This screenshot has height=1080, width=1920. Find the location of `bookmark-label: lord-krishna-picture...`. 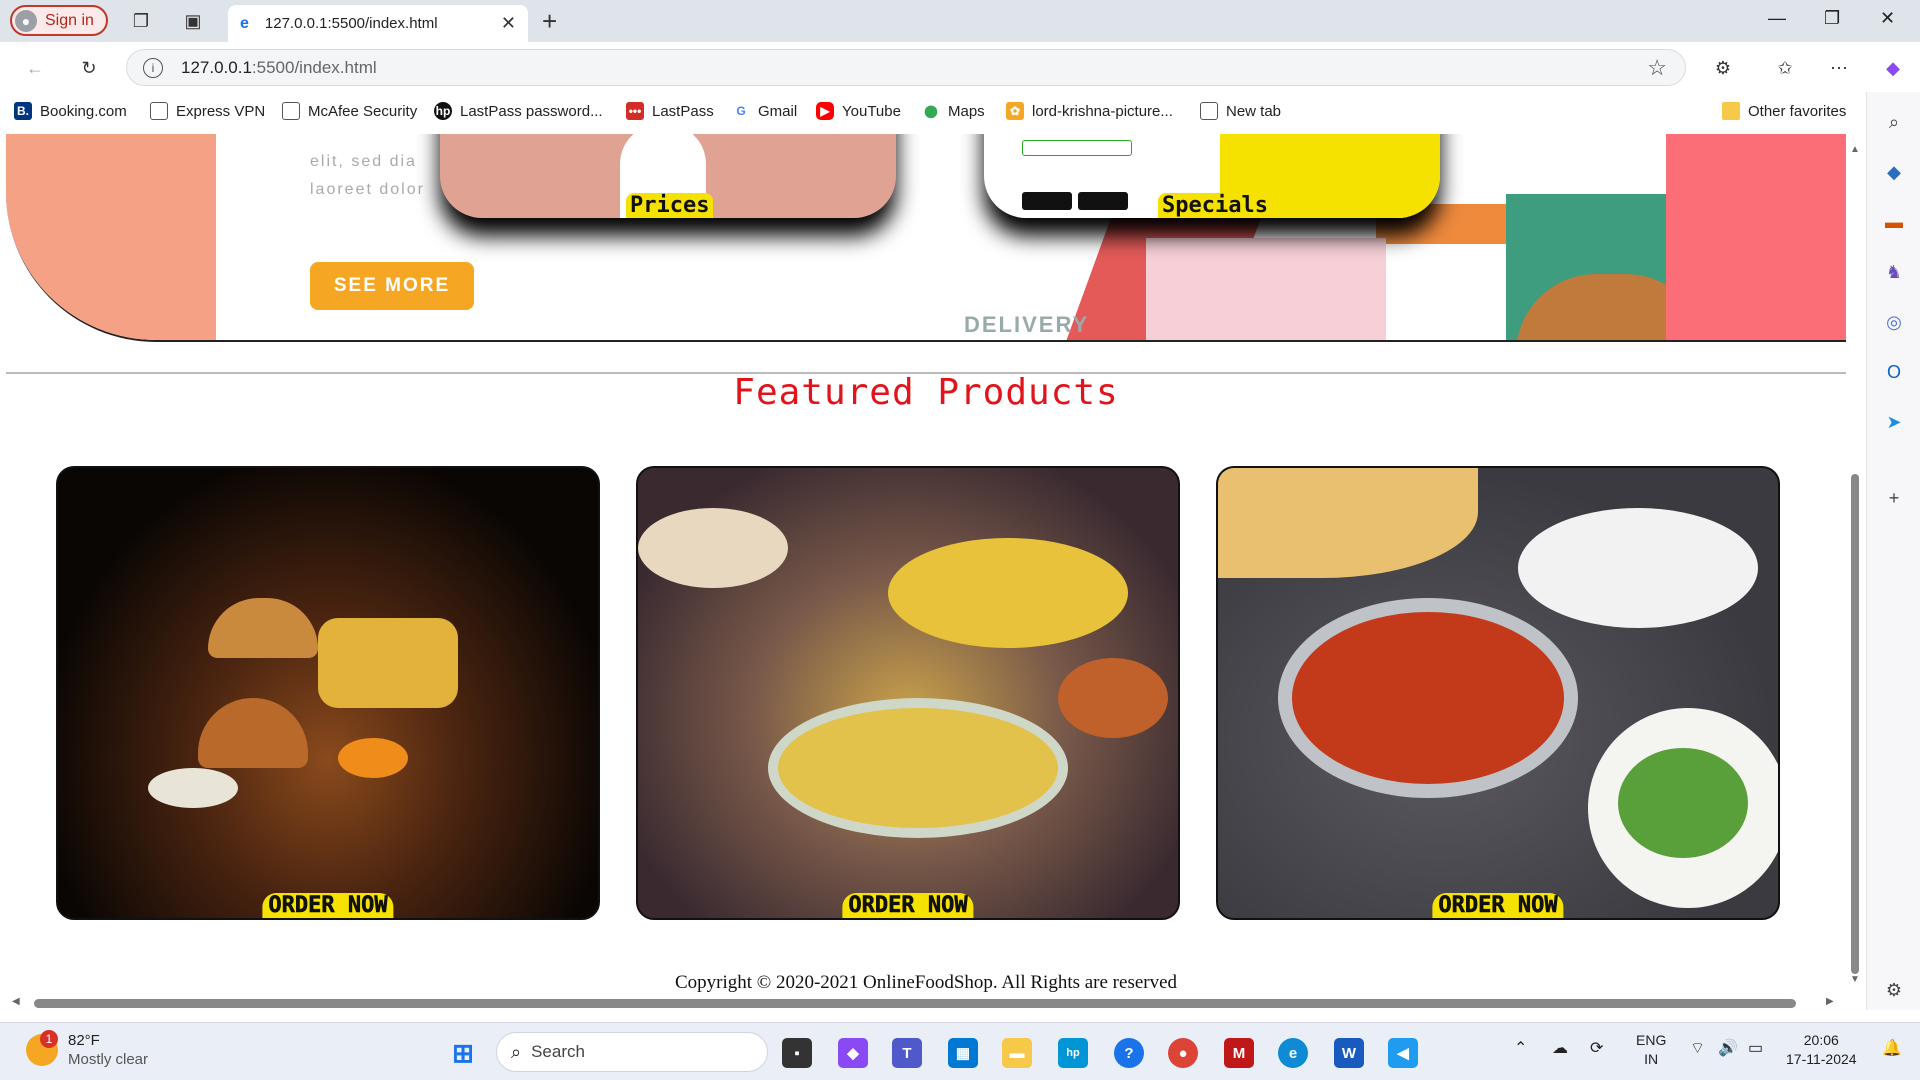

bookmark-label: lord-krishna-picture... is located at coordinates (1102, 111).